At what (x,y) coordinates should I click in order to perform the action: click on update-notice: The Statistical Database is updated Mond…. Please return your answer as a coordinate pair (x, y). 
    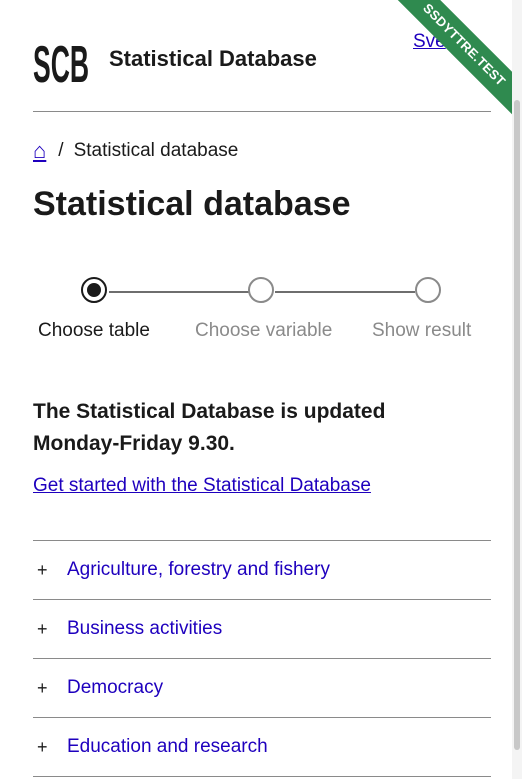
    Looking at the image, I should click on (209, 427).